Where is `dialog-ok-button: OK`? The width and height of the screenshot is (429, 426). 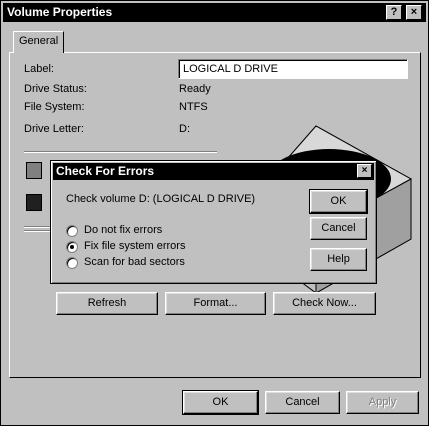 dialog-ok-button: OK is located at coordinates (338, 201).